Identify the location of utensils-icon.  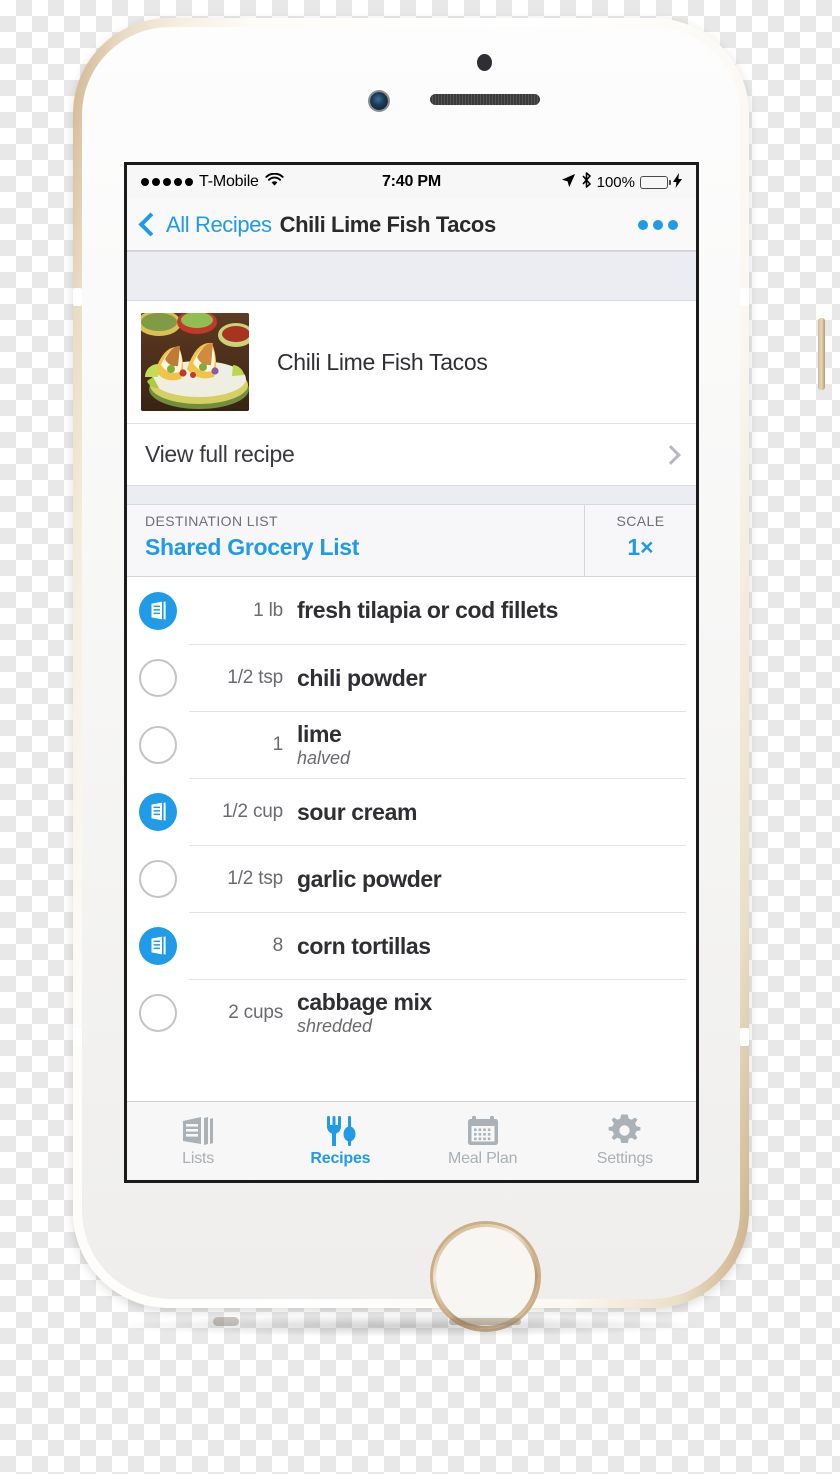
(340, 1131).